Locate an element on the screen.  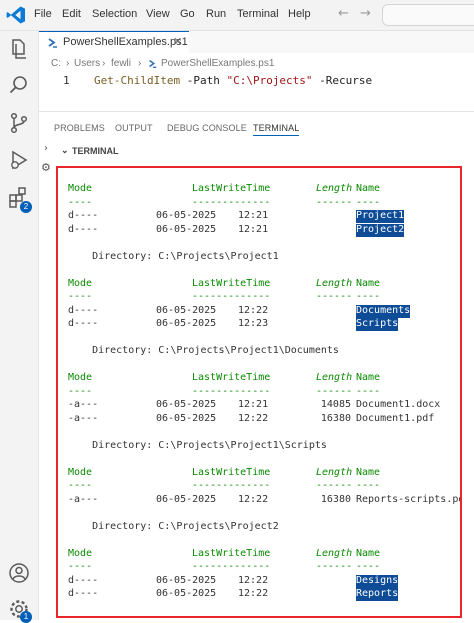
run-debug-icon is located at coordinates (19, 160).